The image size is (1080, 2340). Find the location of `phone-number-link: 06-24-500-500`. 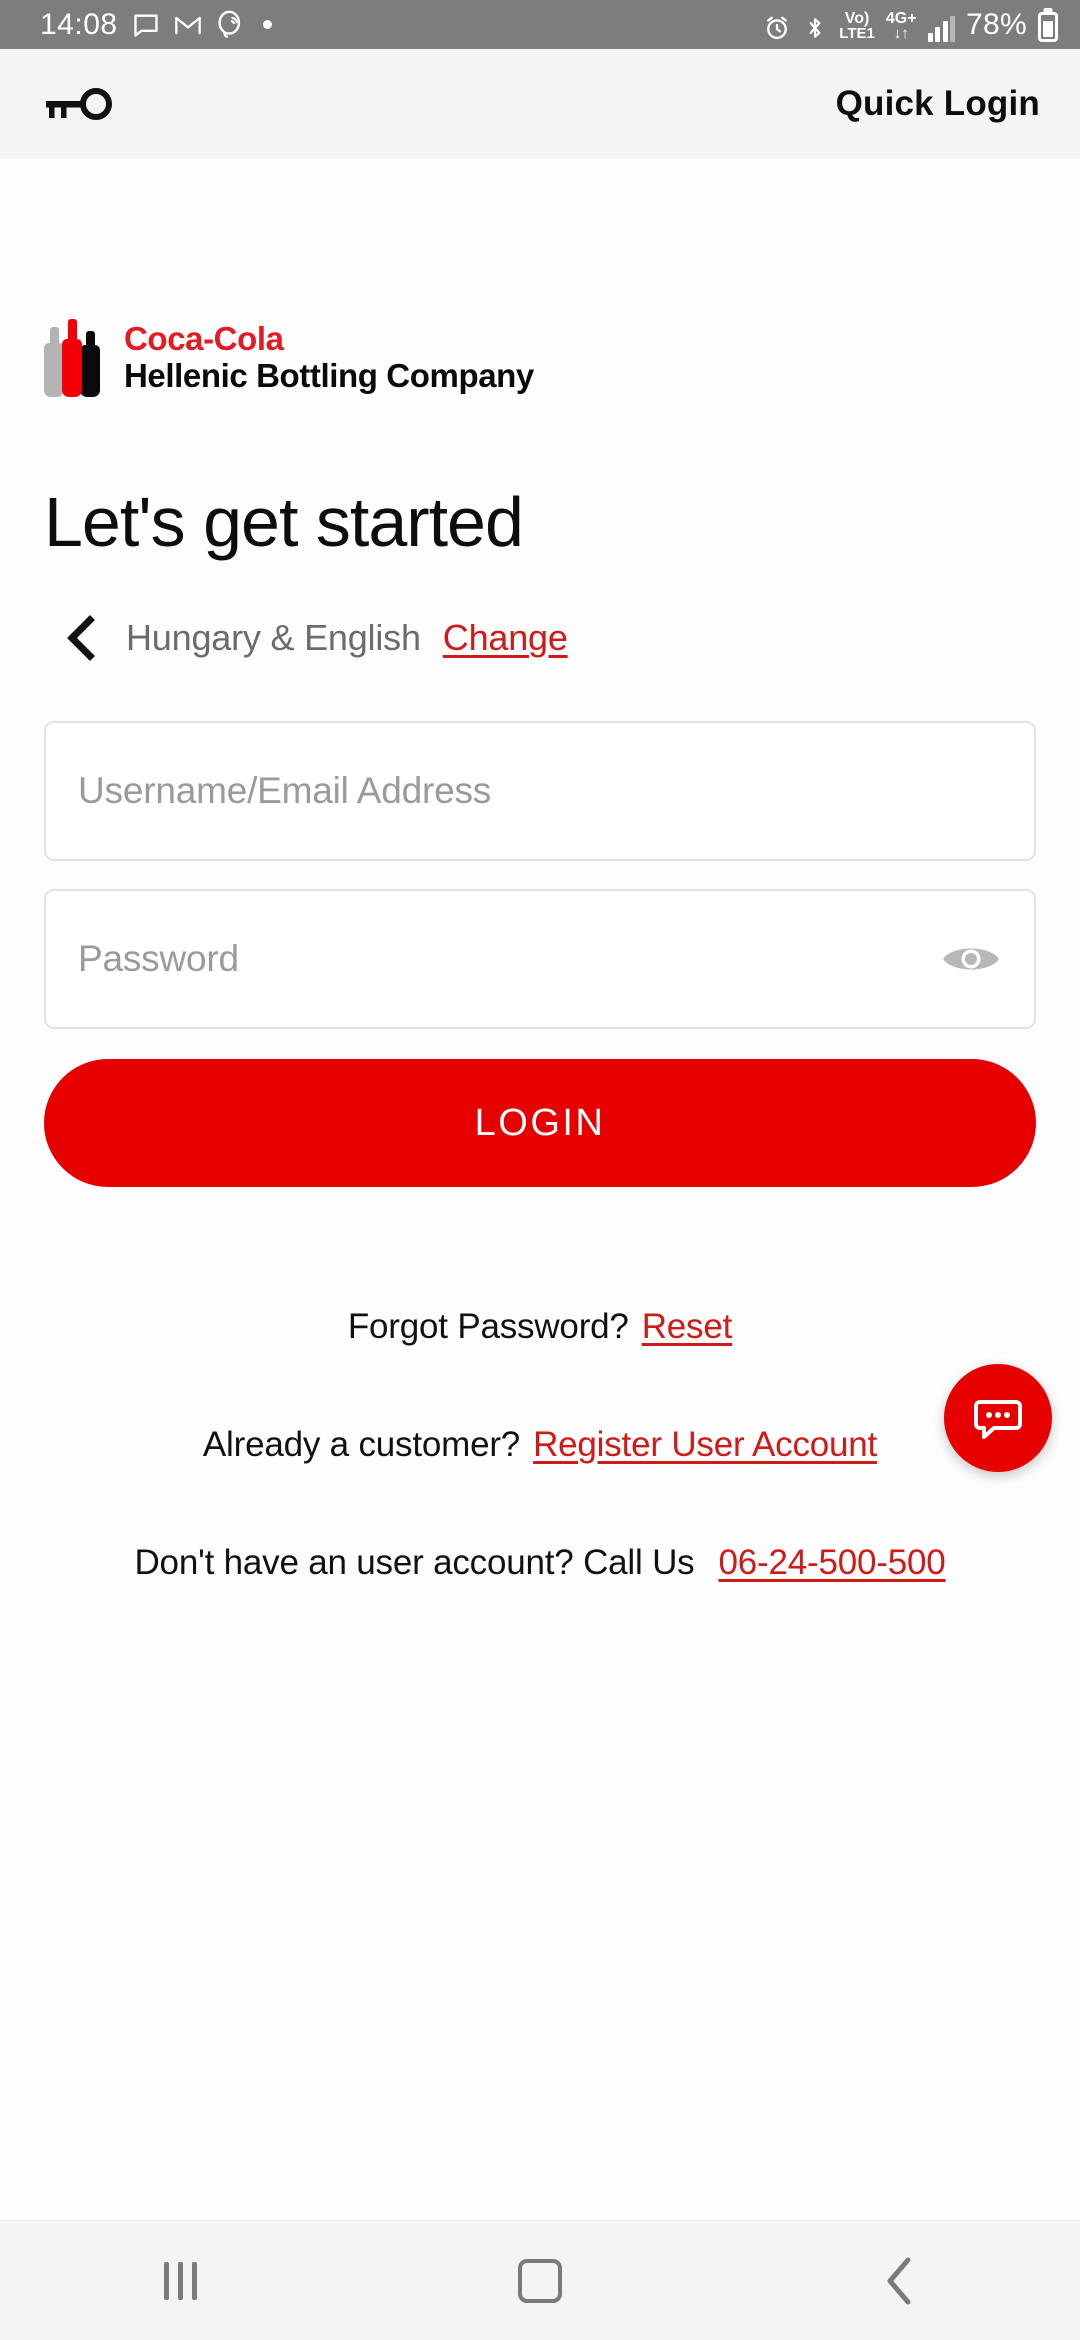

phone-number-link: 06-24-500-500 is located at coordinates (831, 1563).